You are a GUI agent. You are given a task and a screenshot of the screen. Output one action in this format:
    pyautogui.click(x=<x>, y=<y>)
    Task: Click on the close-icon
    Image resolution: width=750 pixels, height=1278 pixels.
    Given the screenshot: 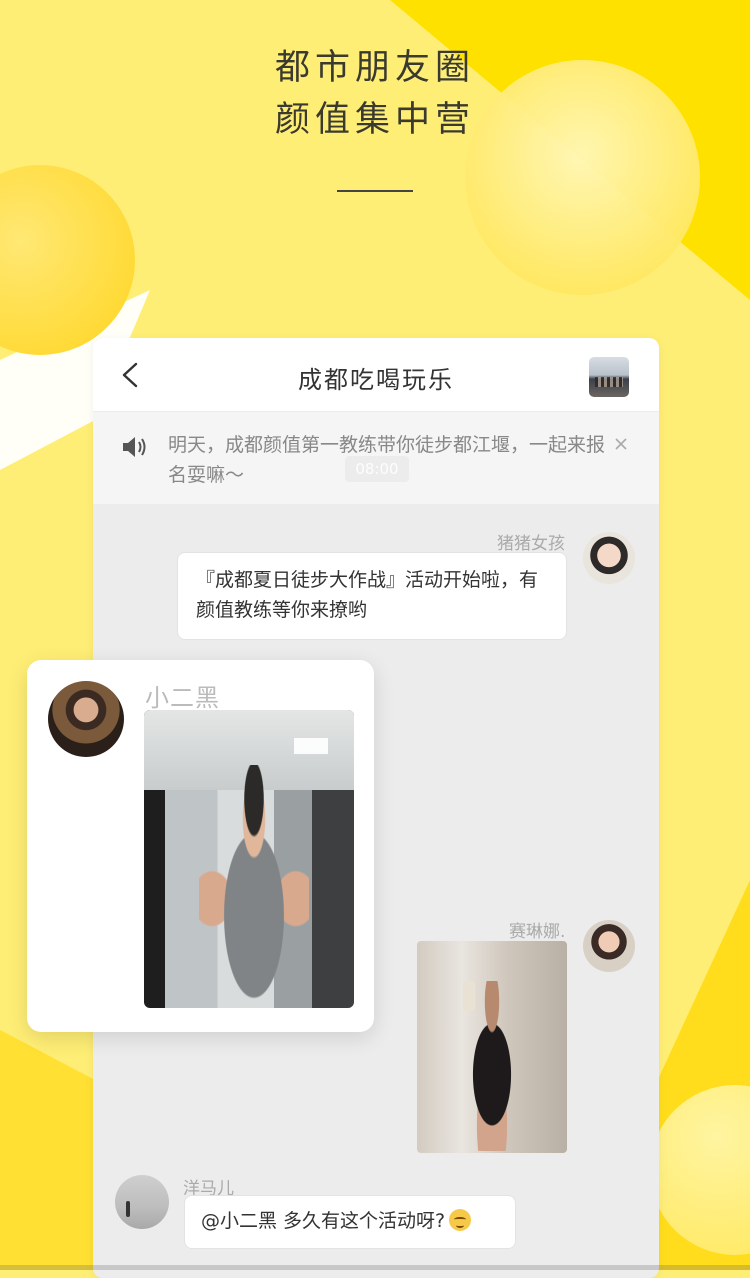 What is the action you would take?
    pyautogui.click(x=621, y=444)
    